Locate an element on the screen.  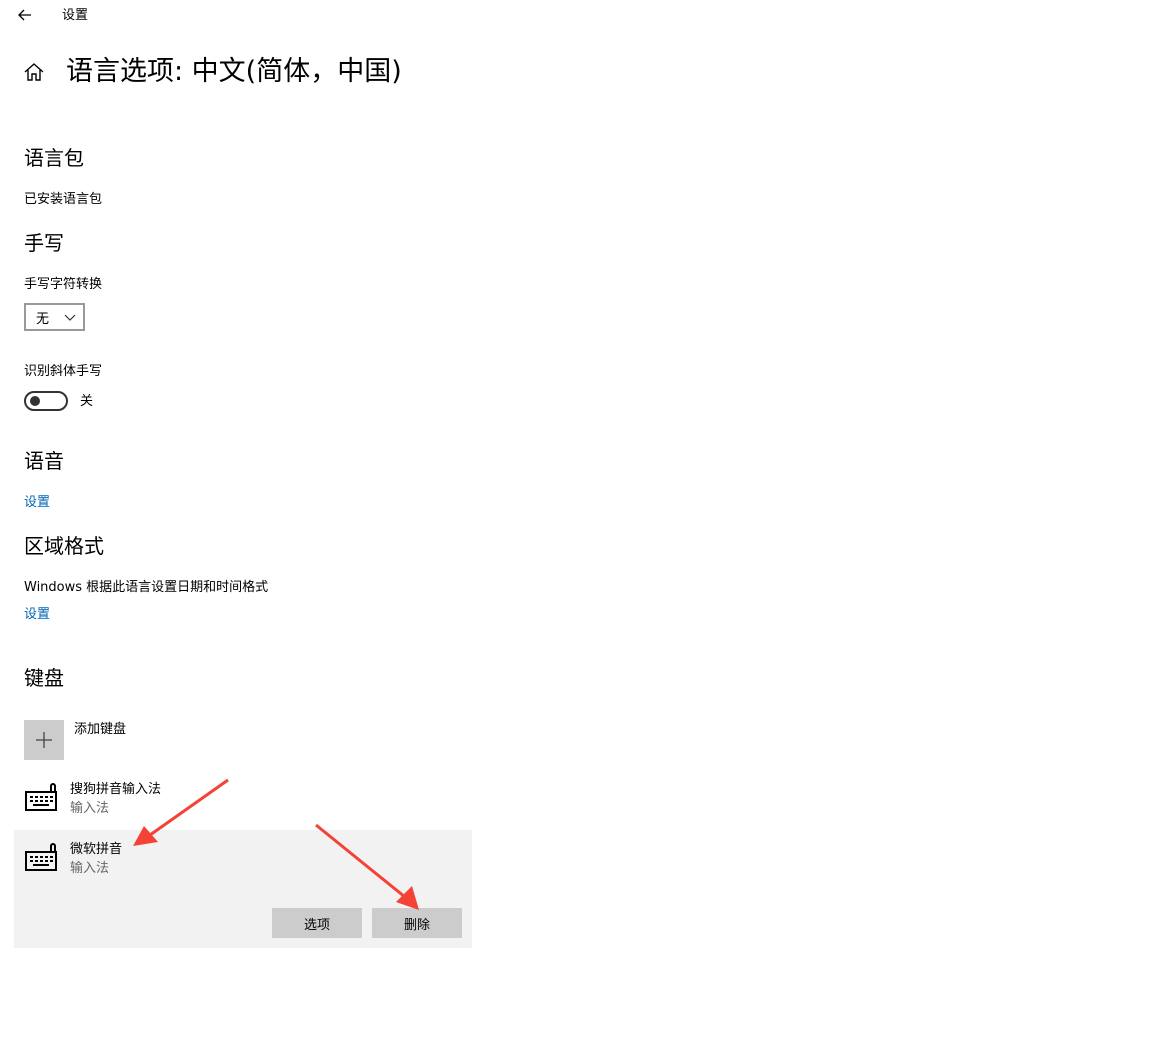
toggle-knob is located at coordinates (35, 401).